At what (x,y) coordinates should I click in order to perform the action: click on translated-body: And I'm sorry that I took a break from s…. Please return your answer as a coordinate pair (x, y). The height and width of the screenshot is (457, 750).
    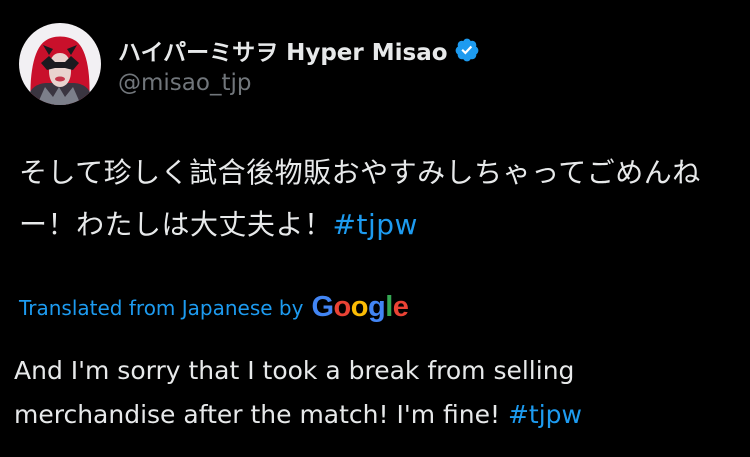
    Looking at the image, I should click on (294, 392).